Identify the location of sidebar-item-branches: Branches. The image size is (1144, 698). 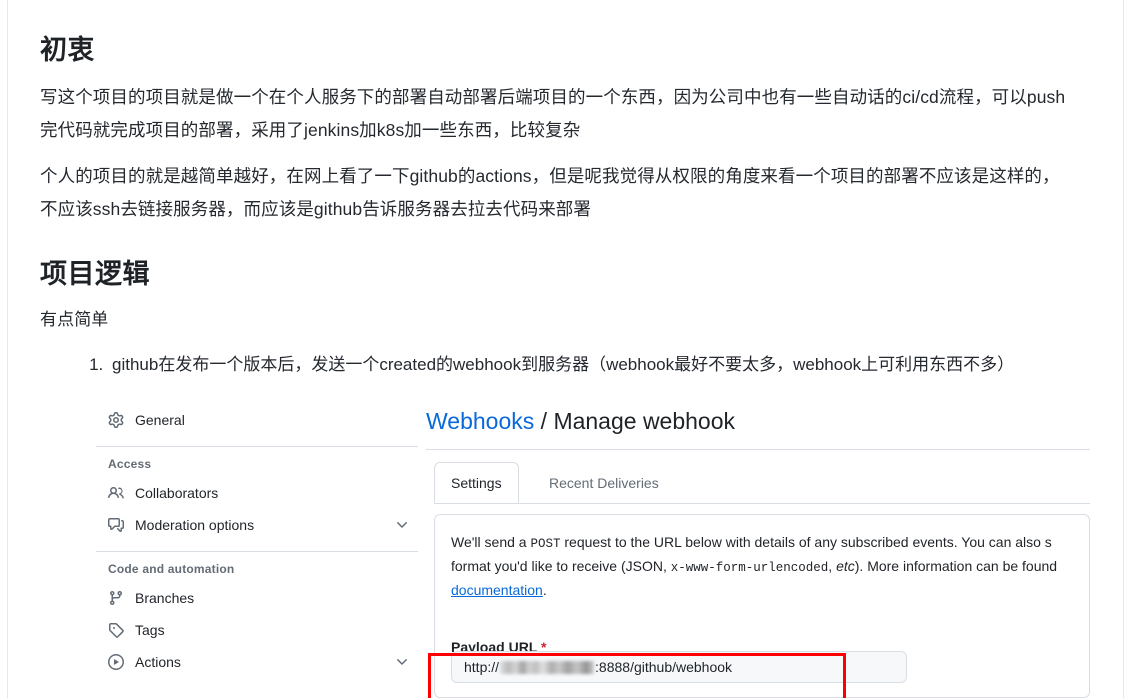
(257, 598).